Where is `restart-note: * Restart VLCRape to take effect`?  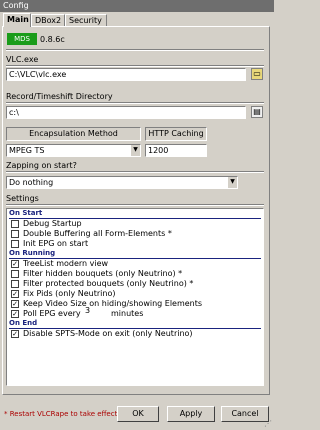 restart-note: * Restart VLCRape to take effect is located at coordinates (61, 414).